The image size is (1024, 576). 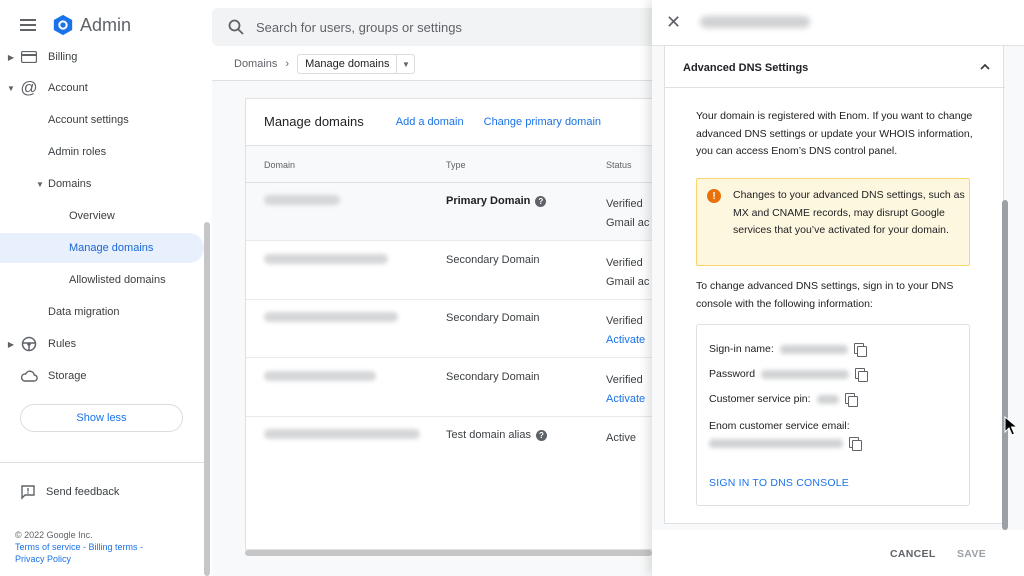 I want to click on sidebar-item-allowlisted-domains: Allowlisted domains, so click(x=102, y=280).